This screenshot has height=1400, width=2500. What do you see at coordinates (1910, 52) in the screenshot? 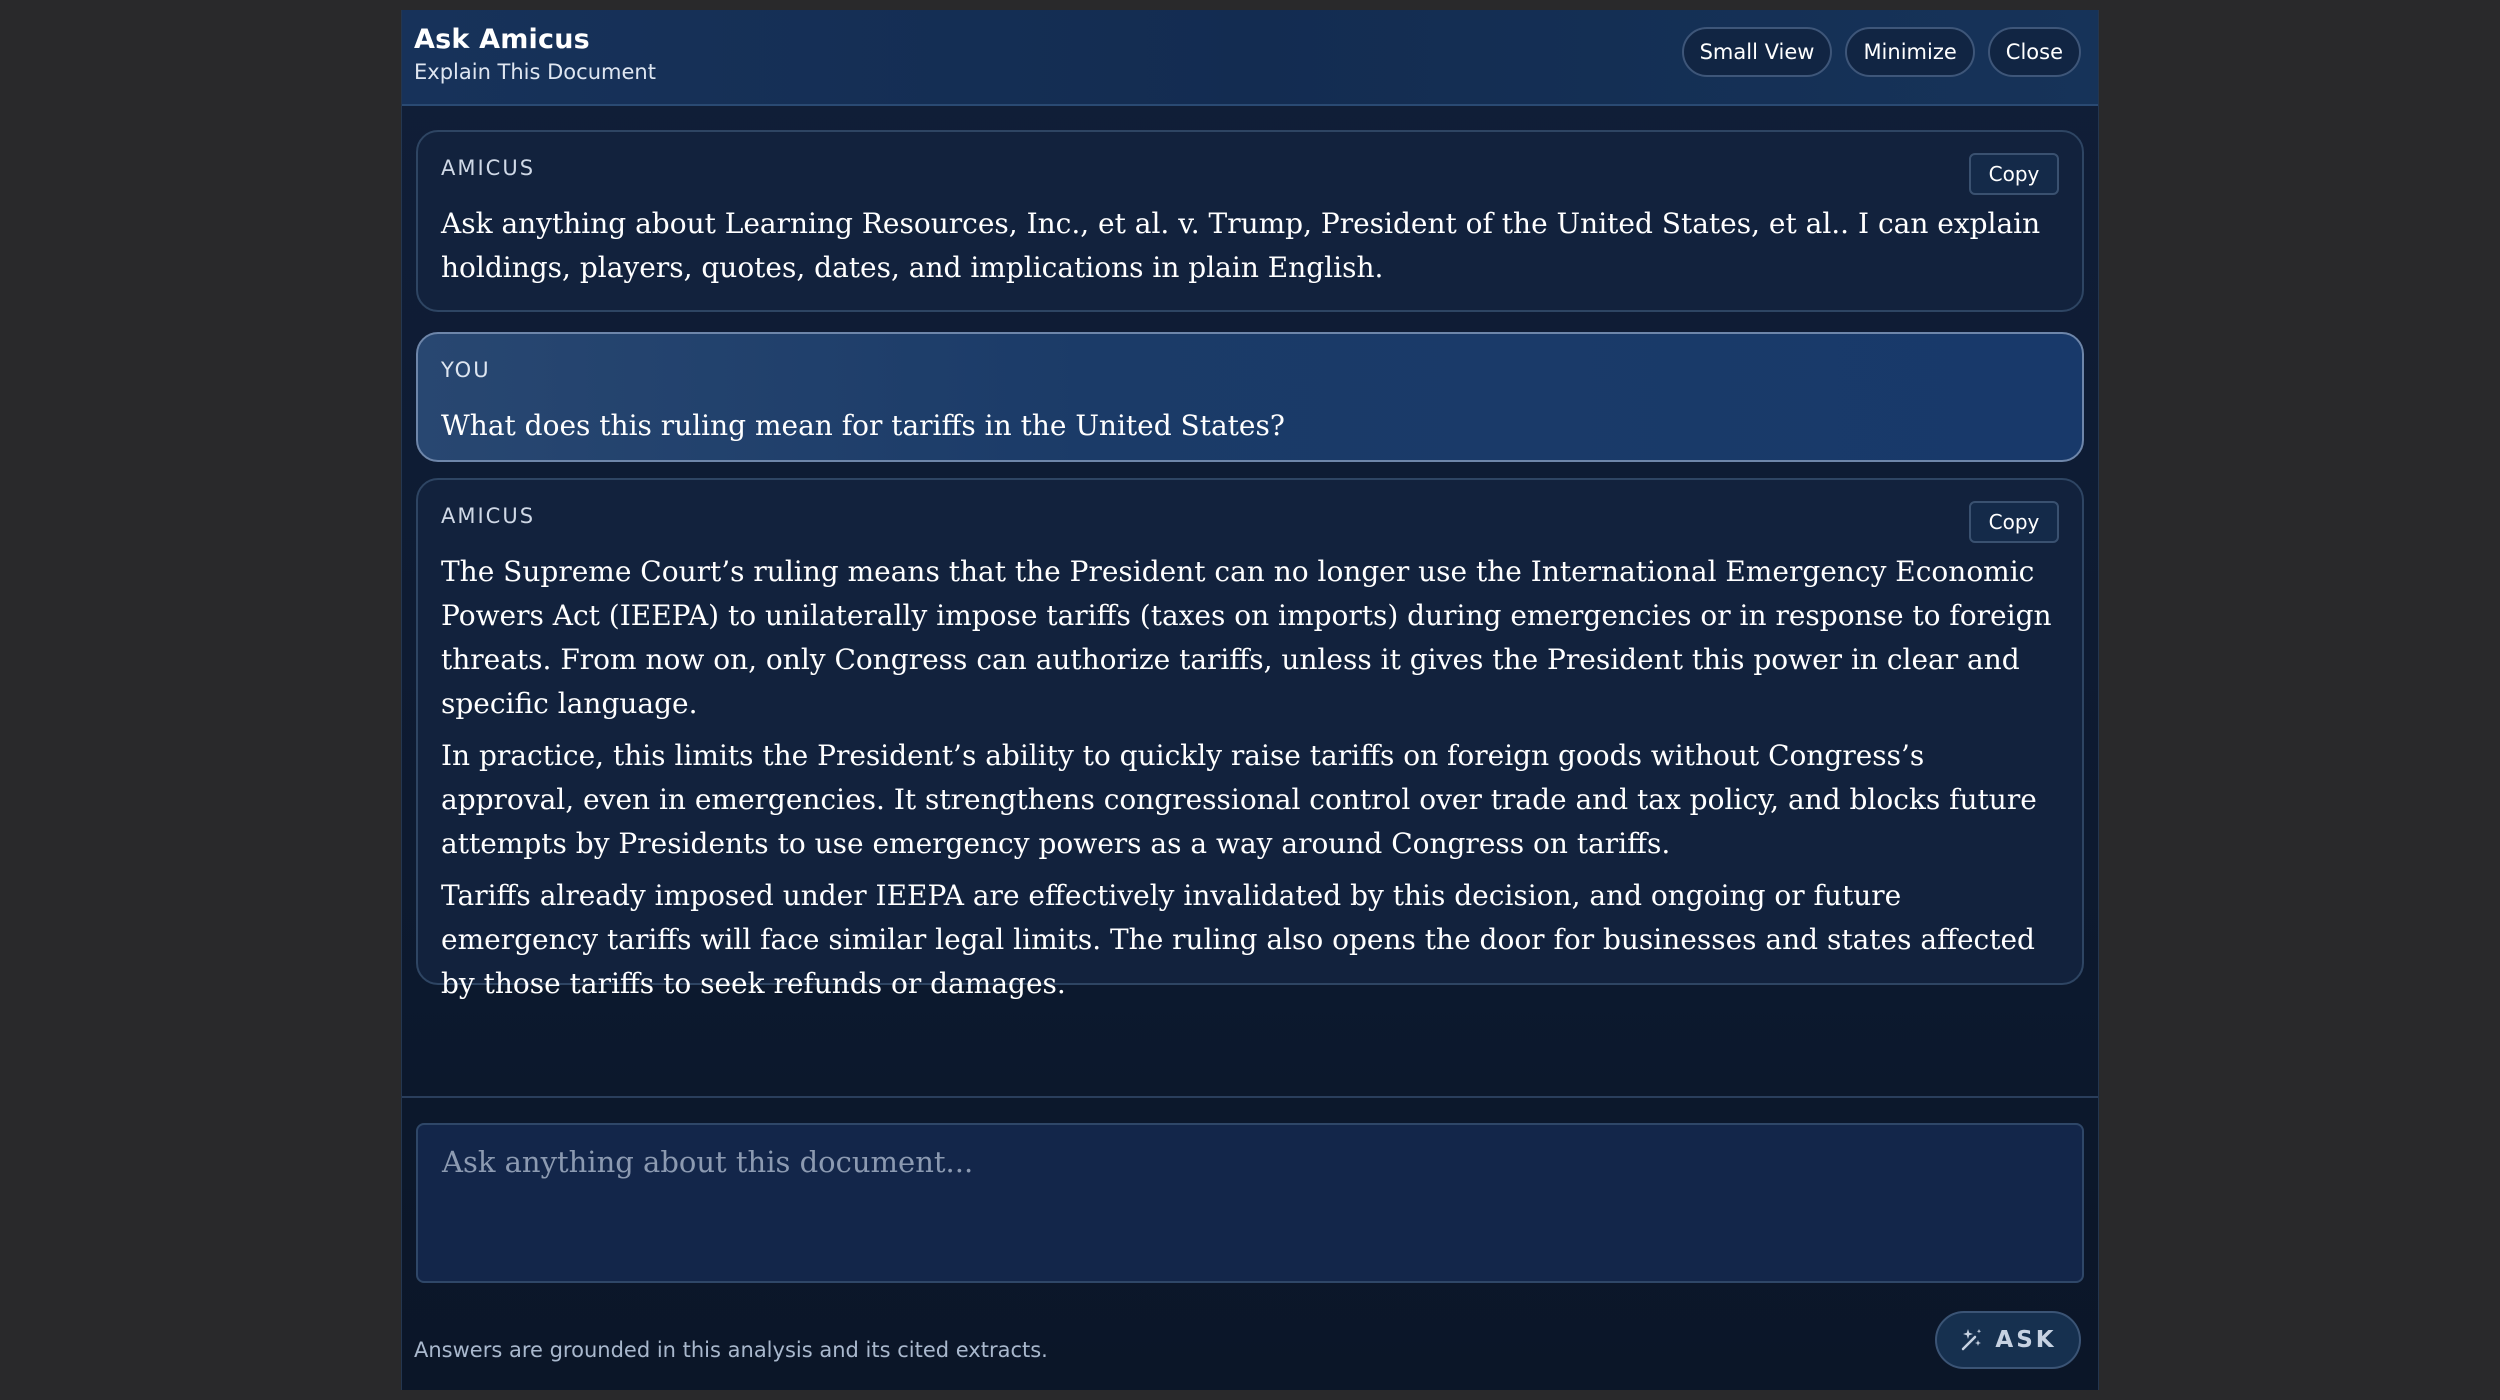
I see `minimize-button: Minimize` at bounding box center [1910, 52].